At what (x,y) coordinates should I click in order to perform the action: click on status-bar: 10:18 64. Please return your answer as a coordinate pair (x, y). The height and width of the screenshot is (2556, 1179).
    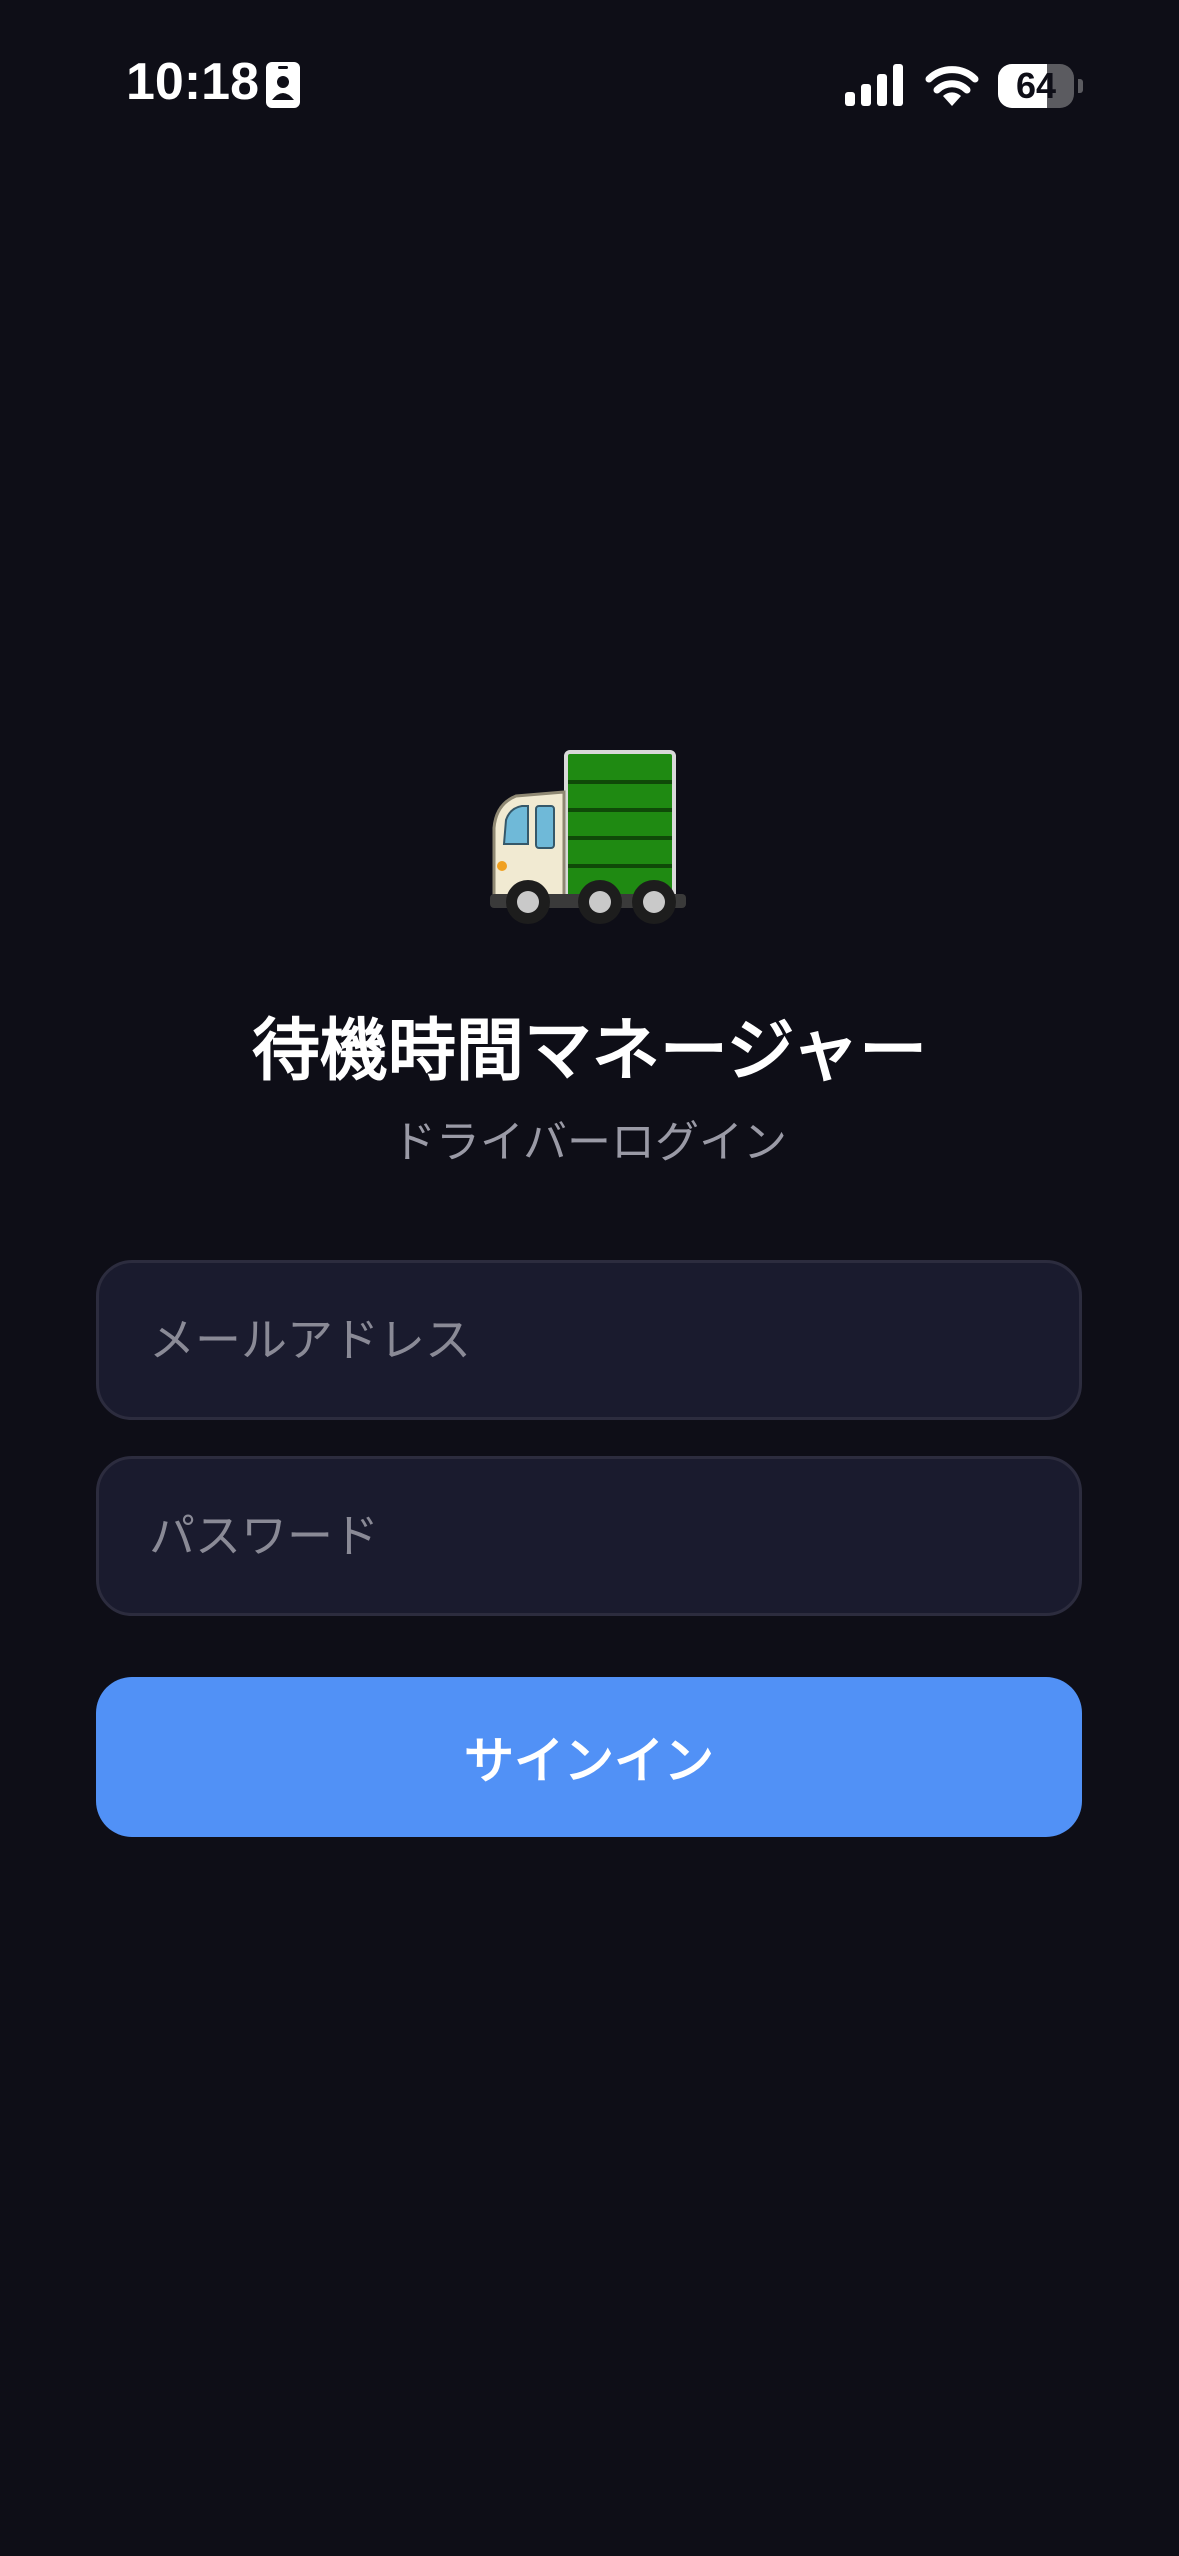
    Looking at the image, I should click on (589, 85).